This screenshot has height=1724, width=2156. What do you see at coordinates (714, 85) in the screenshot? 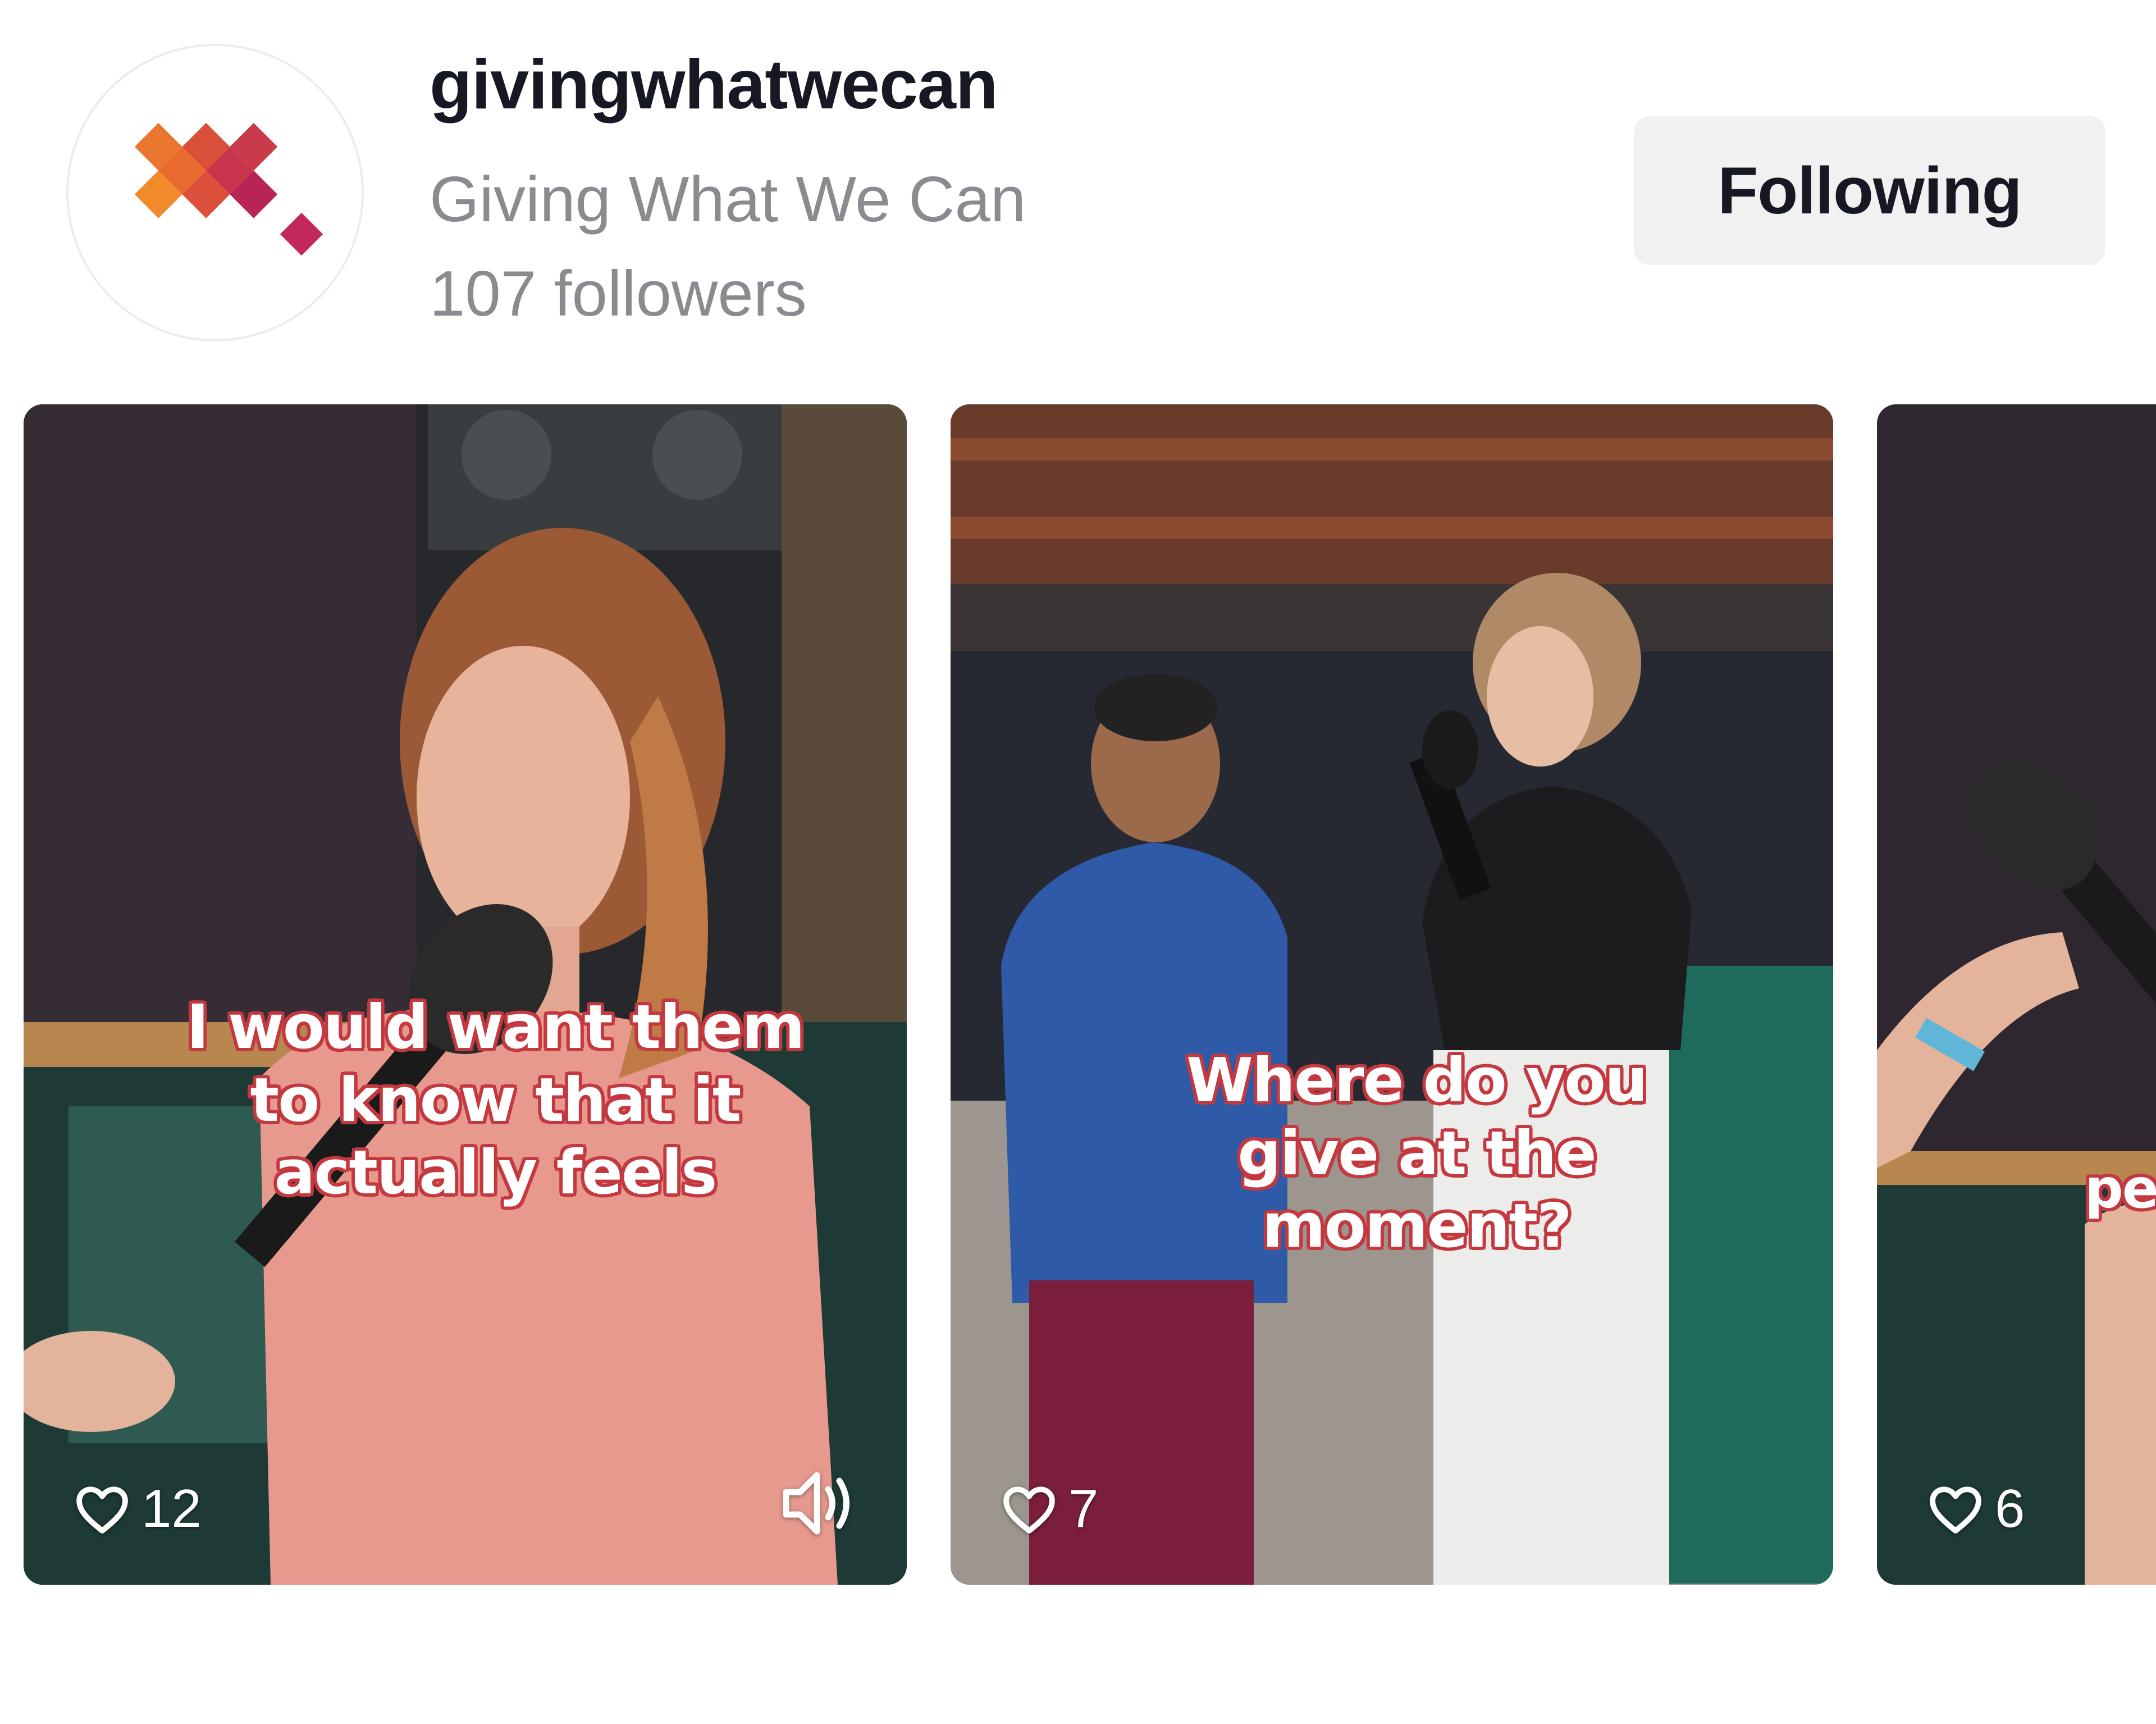
I see `username: givingwhatwecan` at bounding box center [714, 85].